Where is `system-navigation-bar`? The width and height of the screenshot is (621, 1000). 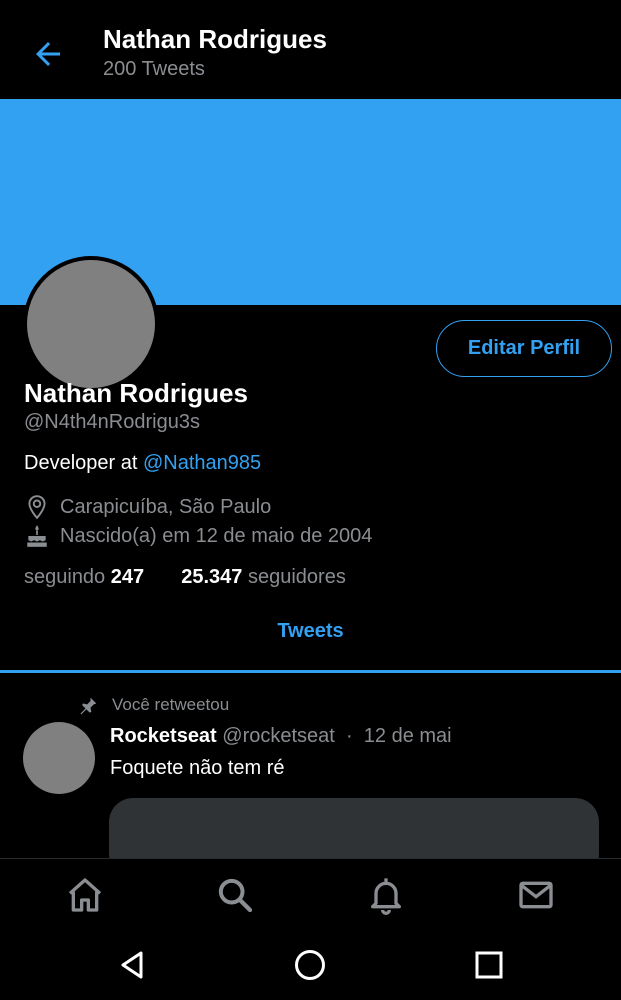 system-navigation-bar is located at coordinates (310, 965).